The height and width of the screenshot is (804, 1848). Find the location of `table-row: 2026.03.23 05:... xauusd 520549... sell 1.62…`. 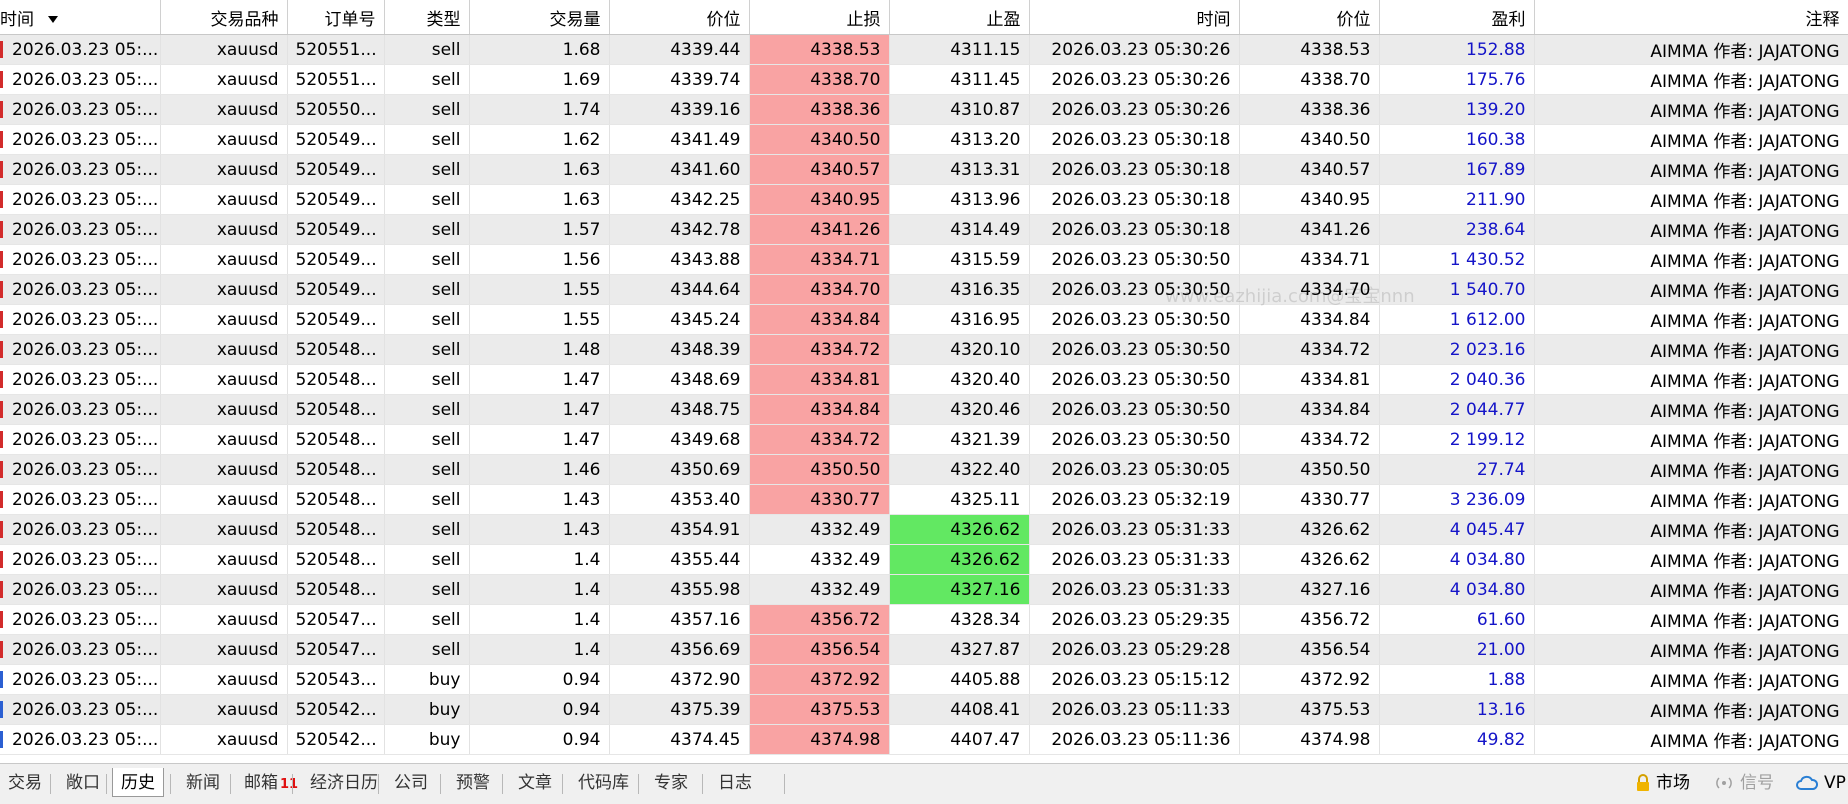

table-row: 2026.03.23 05:... xauusd 520549... sell 1.62… is located at coordinates (924, 139).